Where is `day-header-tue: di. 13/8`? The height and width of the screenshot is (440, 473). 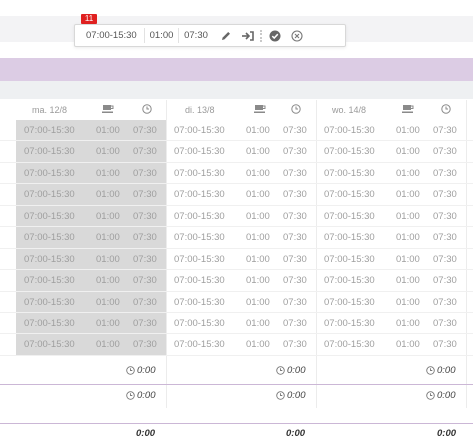
day-header-tue: di. 13/8 is located at coordinates (241, 110).